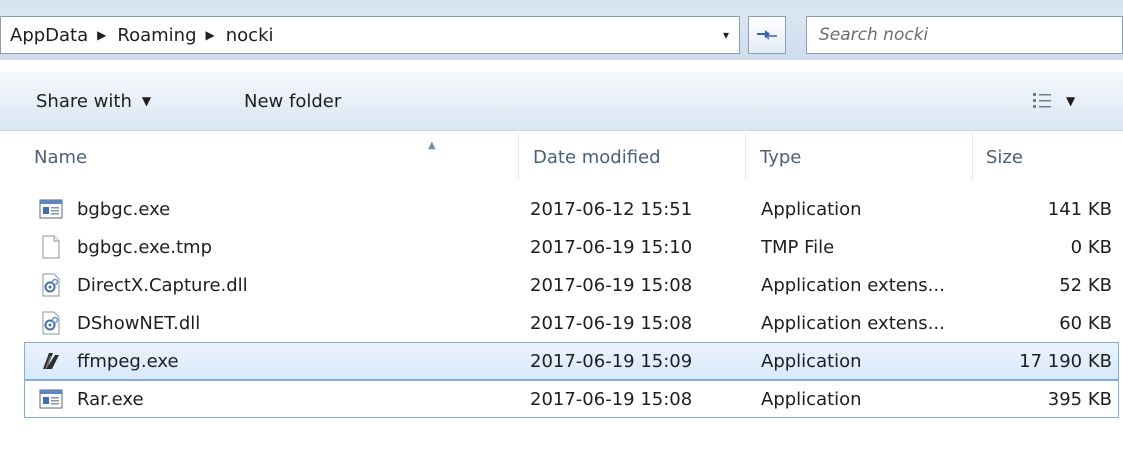  I want to click on column-type-label: Type, so click(781, 157).